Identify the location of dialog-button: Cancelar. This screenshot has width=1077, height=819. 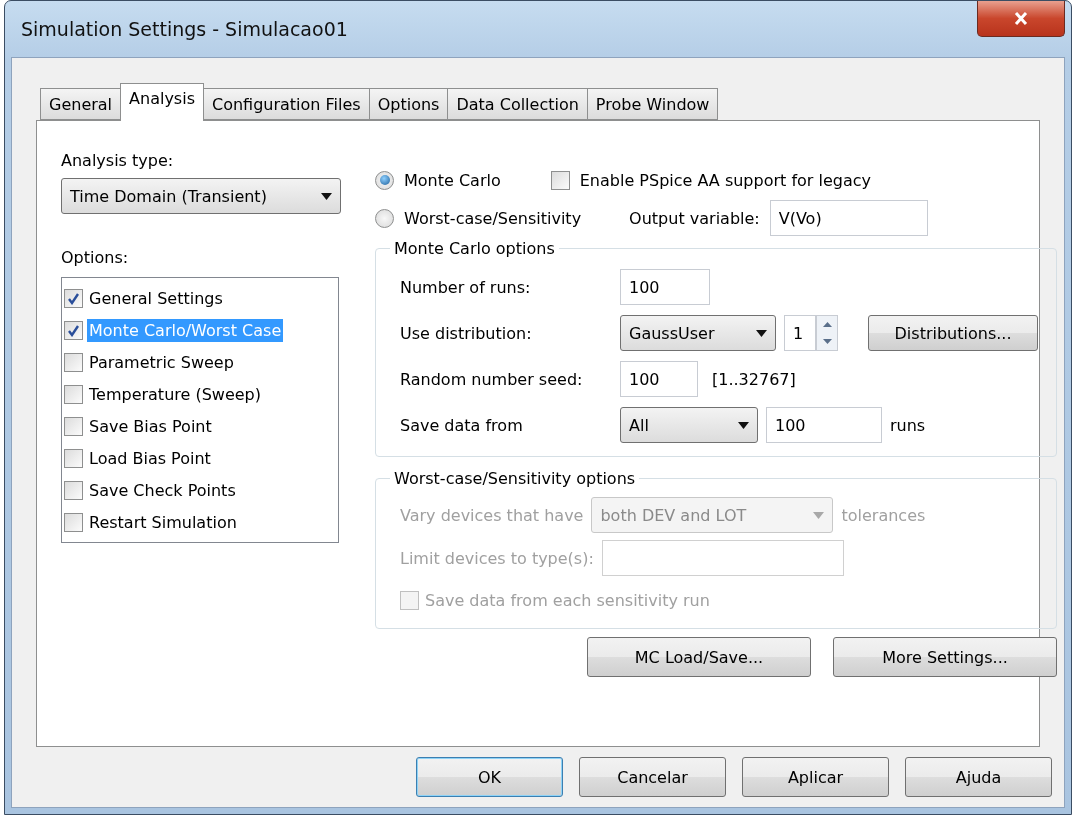
(652, 777).